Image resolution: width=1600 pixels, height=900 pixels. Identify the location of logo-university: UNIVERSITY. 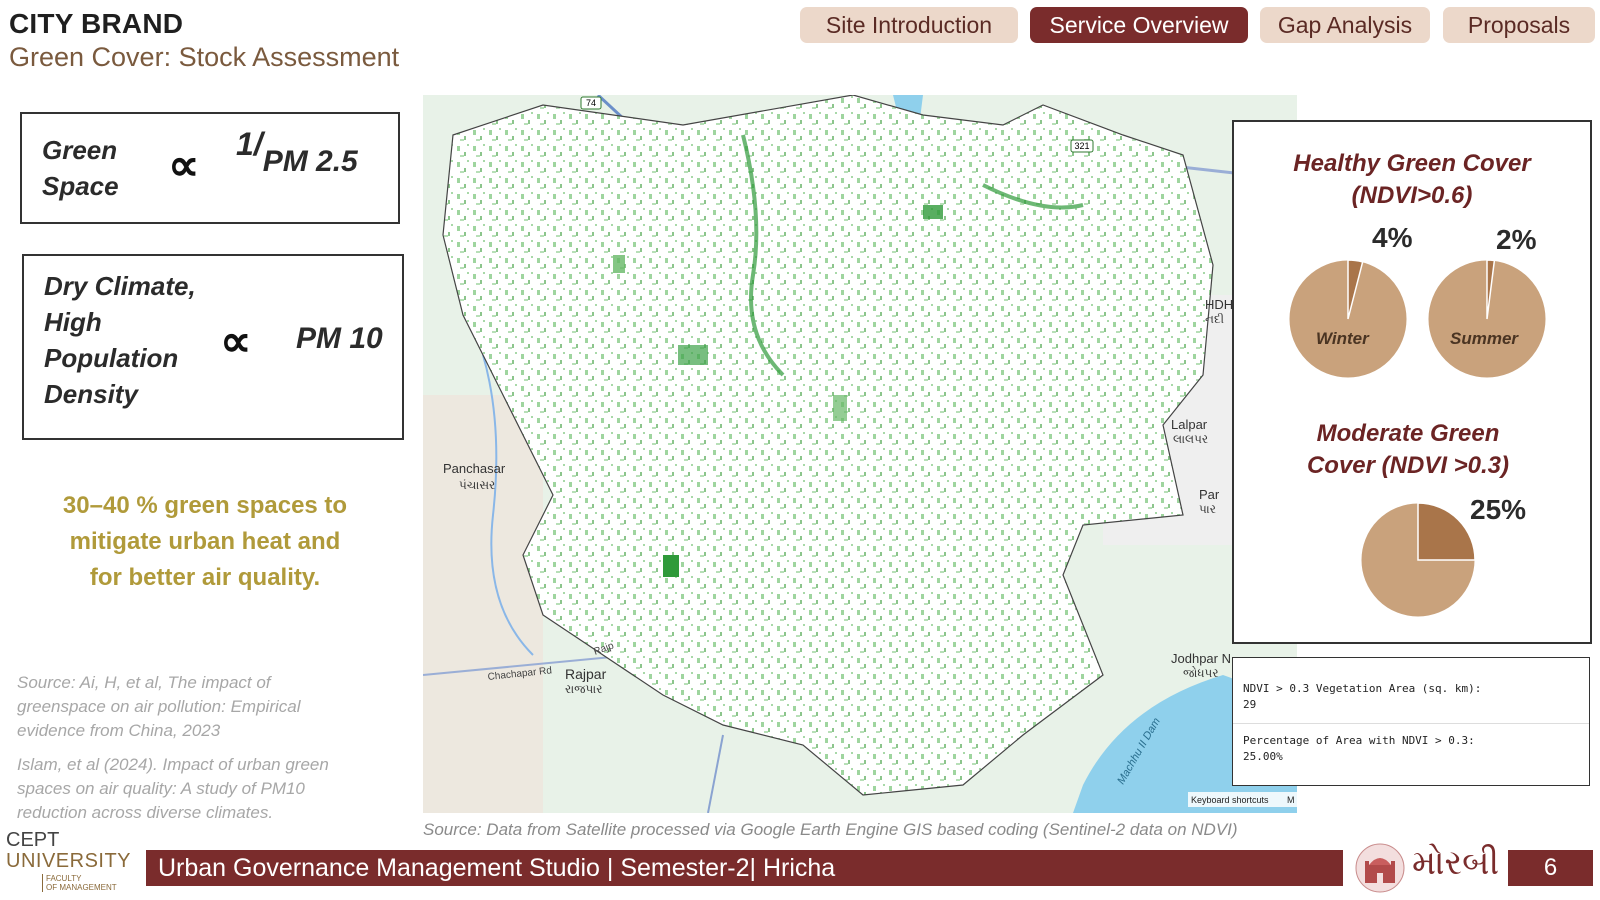
(69, 861).